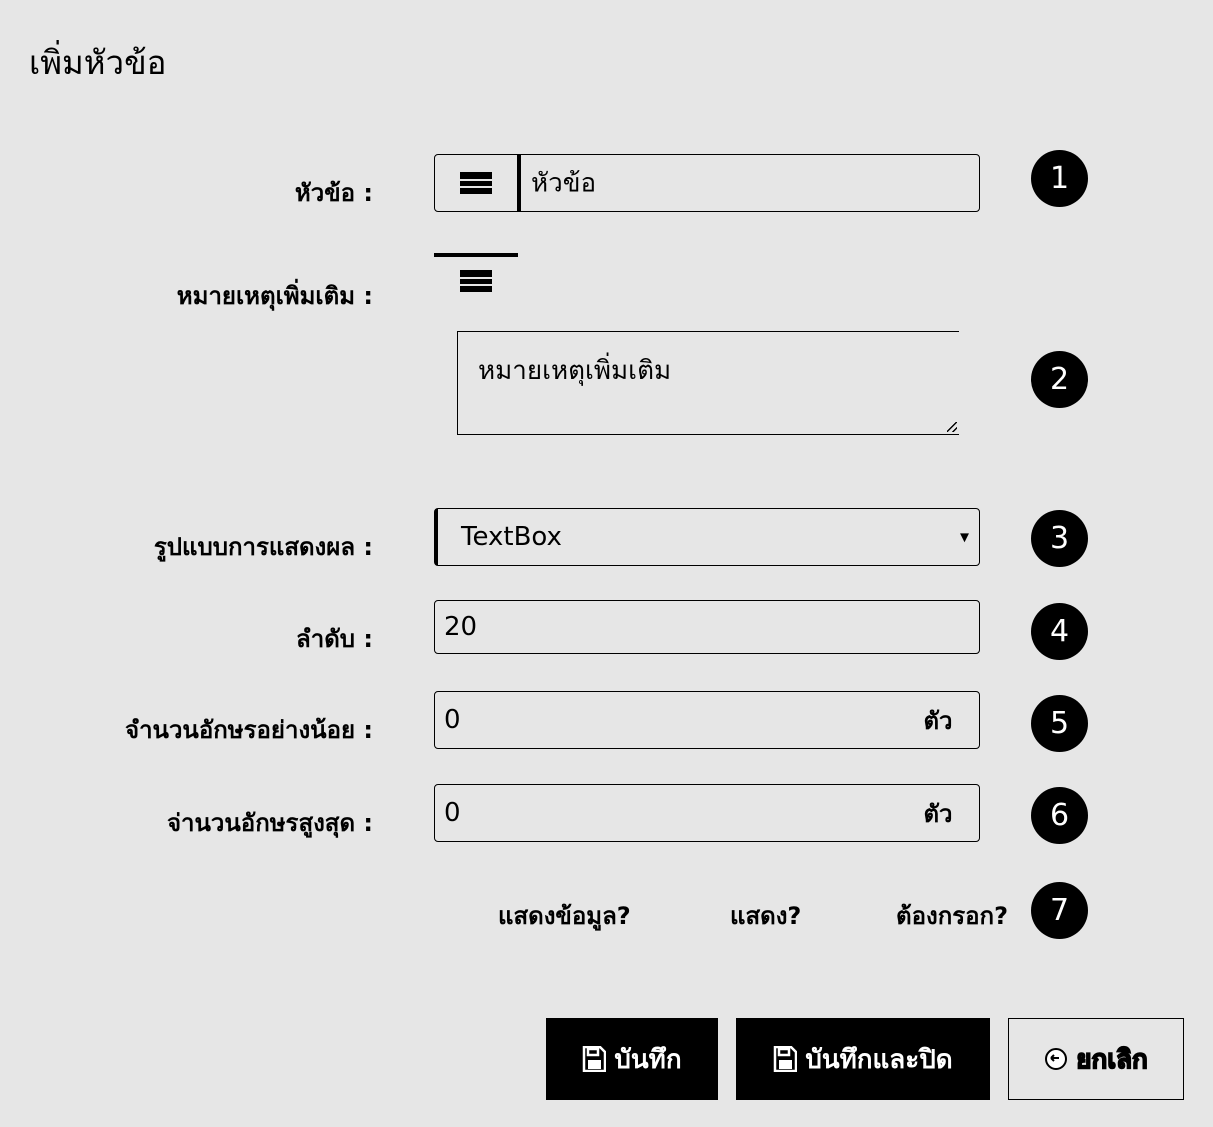  Describe the element at coordinates (1059, 538) in the screenshot. I see `step-badge-3: 3` at that location.